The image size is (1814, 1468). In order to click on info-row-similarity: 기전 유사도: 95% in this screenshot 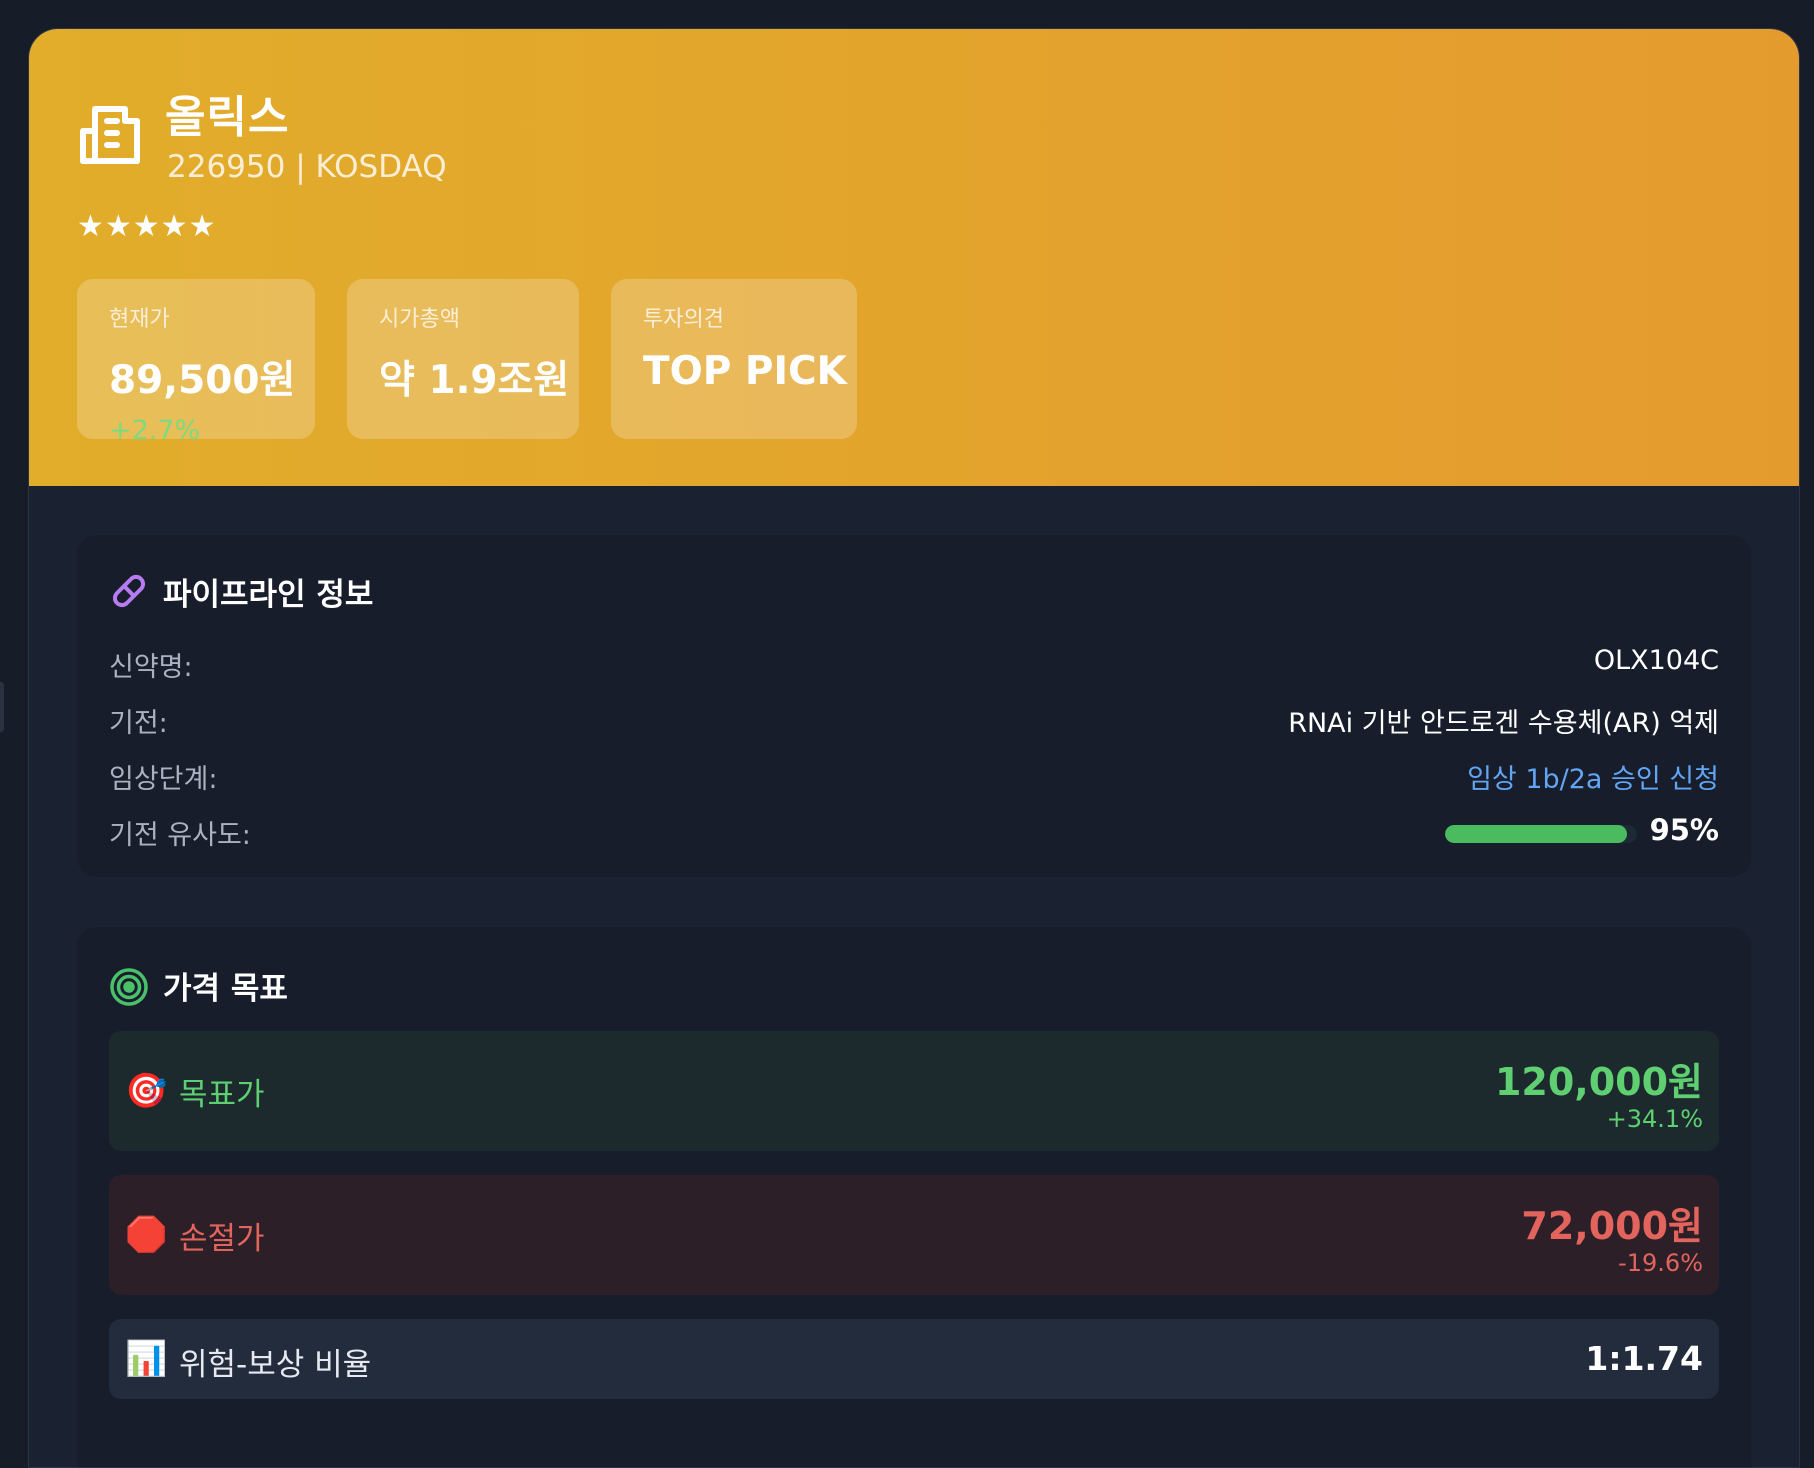, I will do `click(914, 833)`.